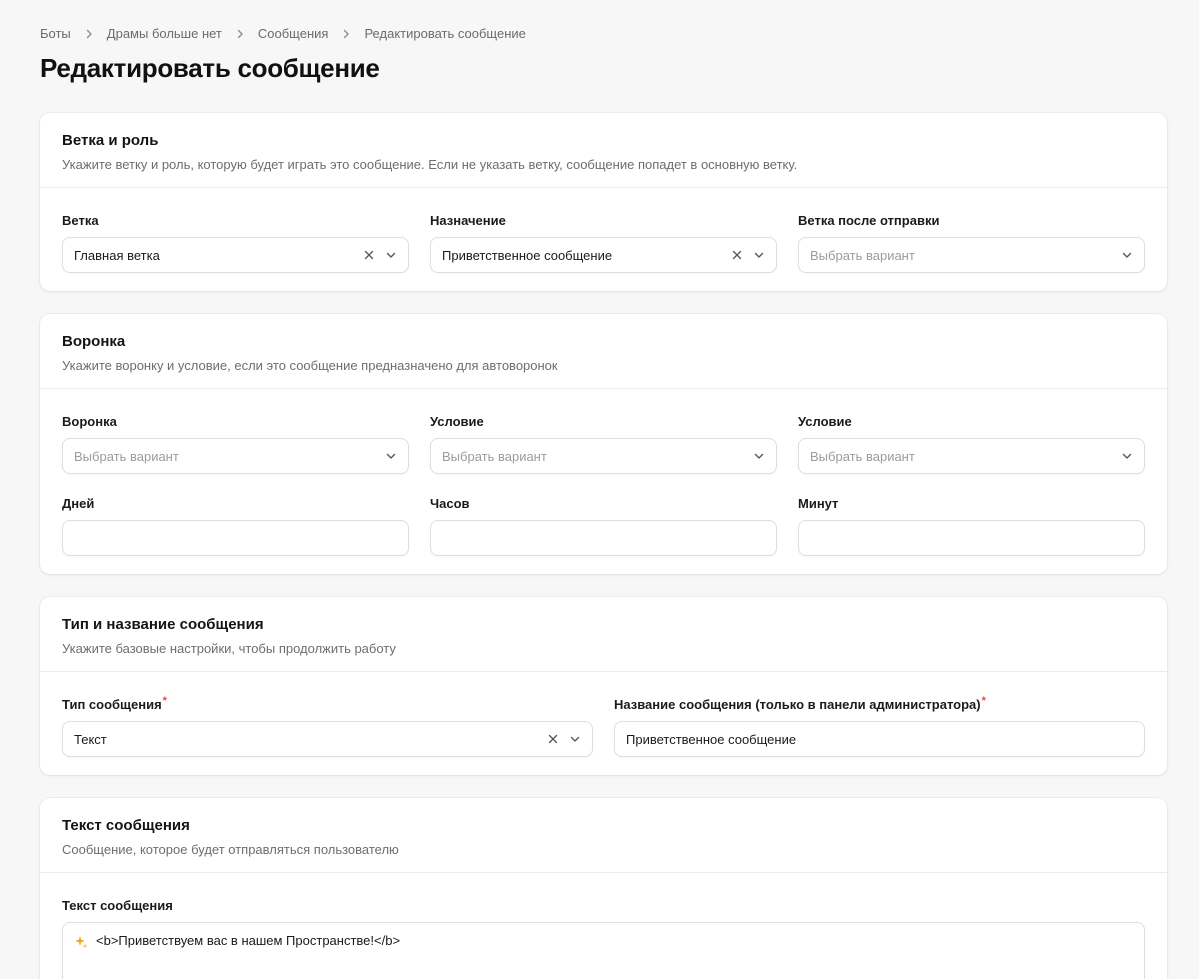  I want to click on hours-field: Часов, so click(603, 525).